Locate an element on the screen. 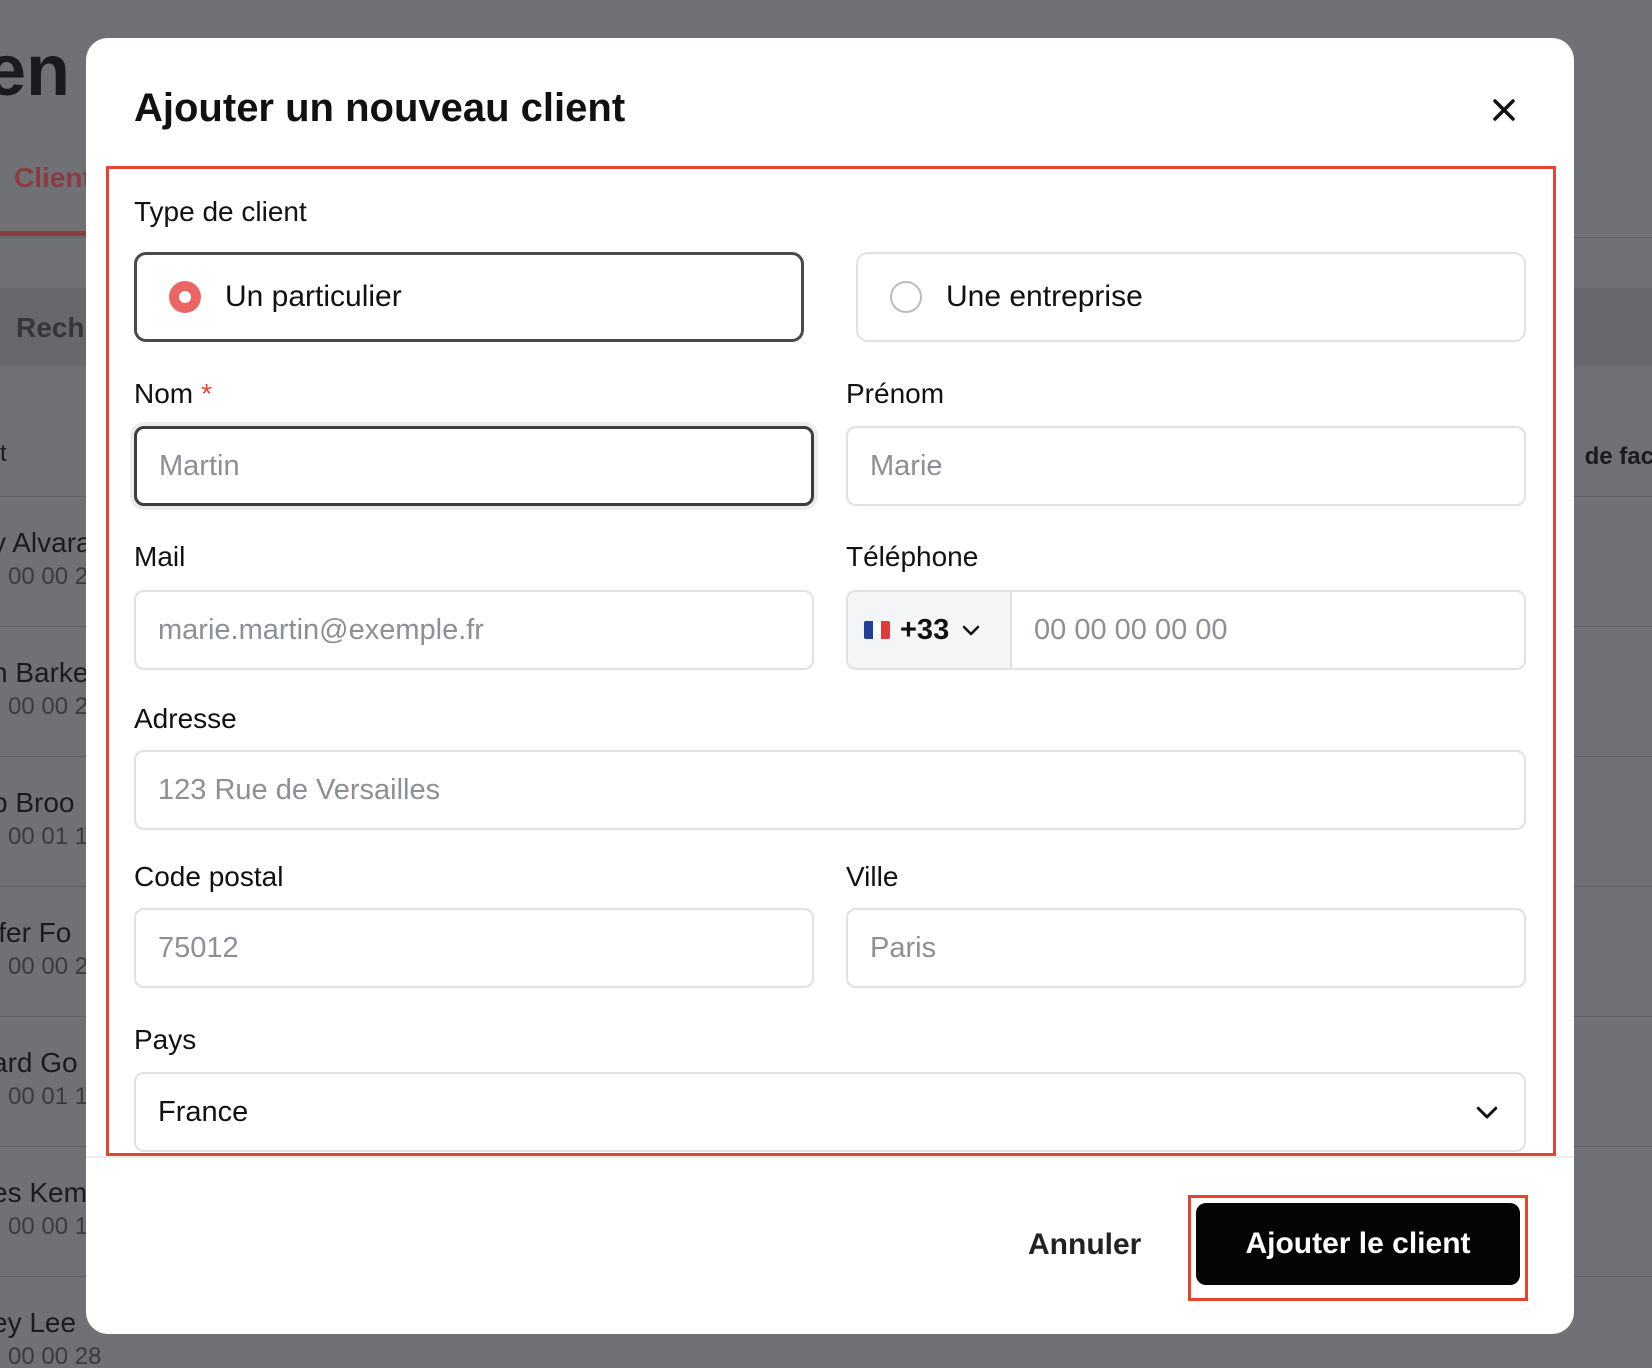  table-header-right: de fac is located at coordinates (1618, 456).